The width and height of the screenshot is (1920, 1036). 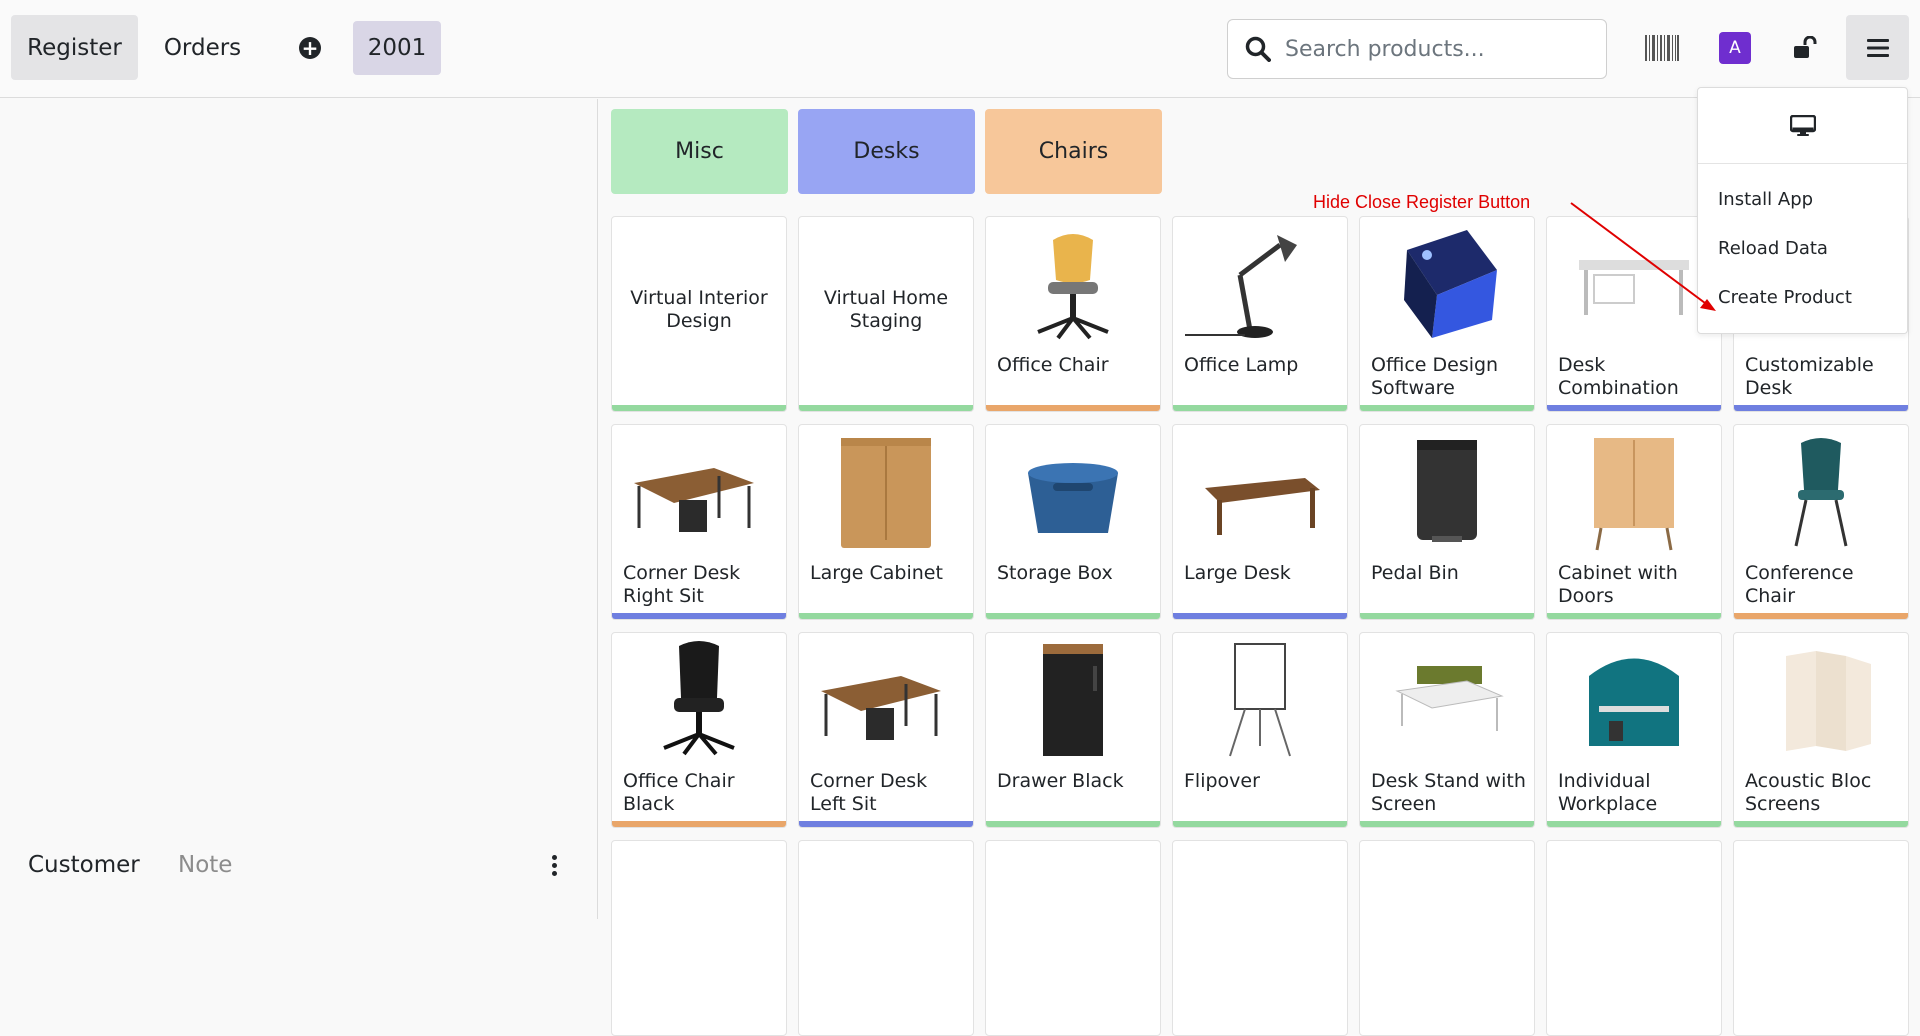 I want to click on product-card: Cabinet with Doors, so click(x=1634, y=522).